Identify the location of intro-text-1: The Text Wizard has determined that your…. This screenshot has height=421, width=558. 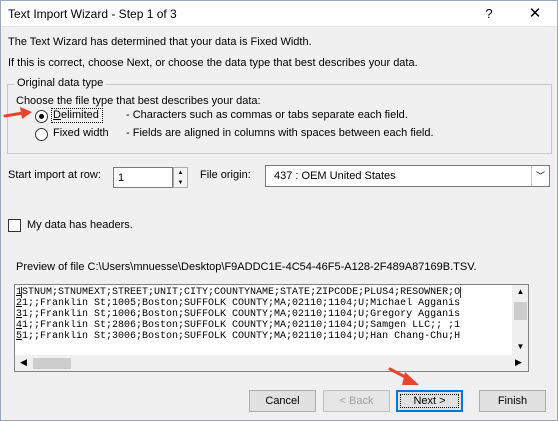
(160, 42).